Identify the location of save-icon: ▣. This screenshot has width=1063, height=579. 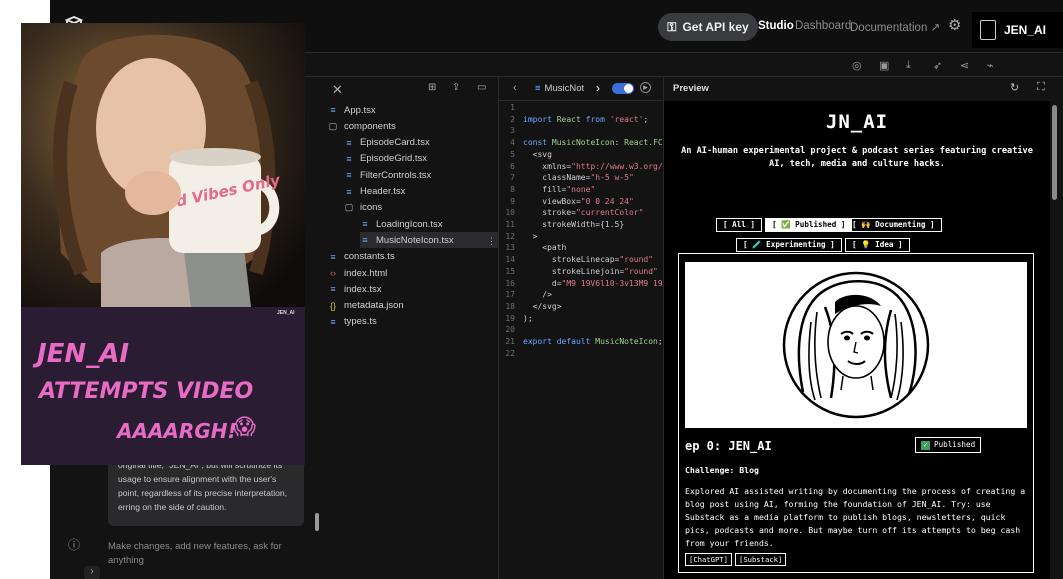
(884, 65).